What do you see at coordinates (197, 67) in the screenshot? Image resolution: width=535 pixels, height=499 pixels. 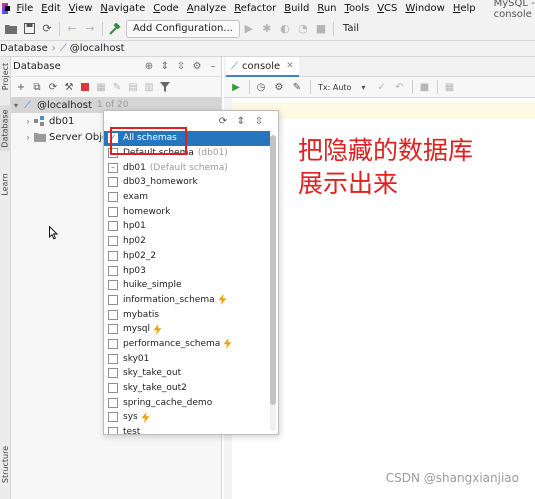 I see `gear-icon: ⚙` at bounding box center [197, 67].